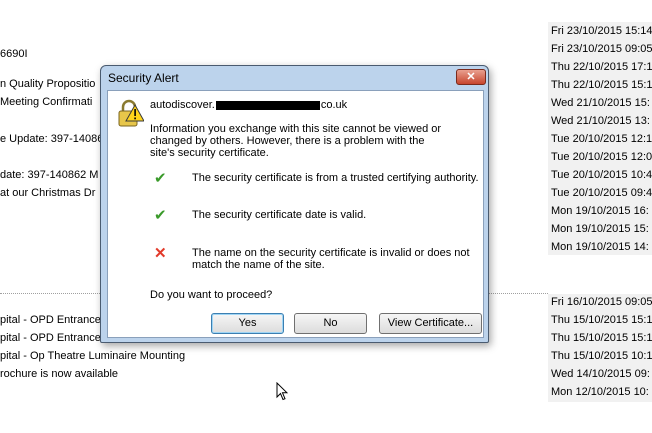  Describe the element at coordinates (601, 356) in the screenshot. I see `email-date: Thu 15/10/2015 10:1` at that location.